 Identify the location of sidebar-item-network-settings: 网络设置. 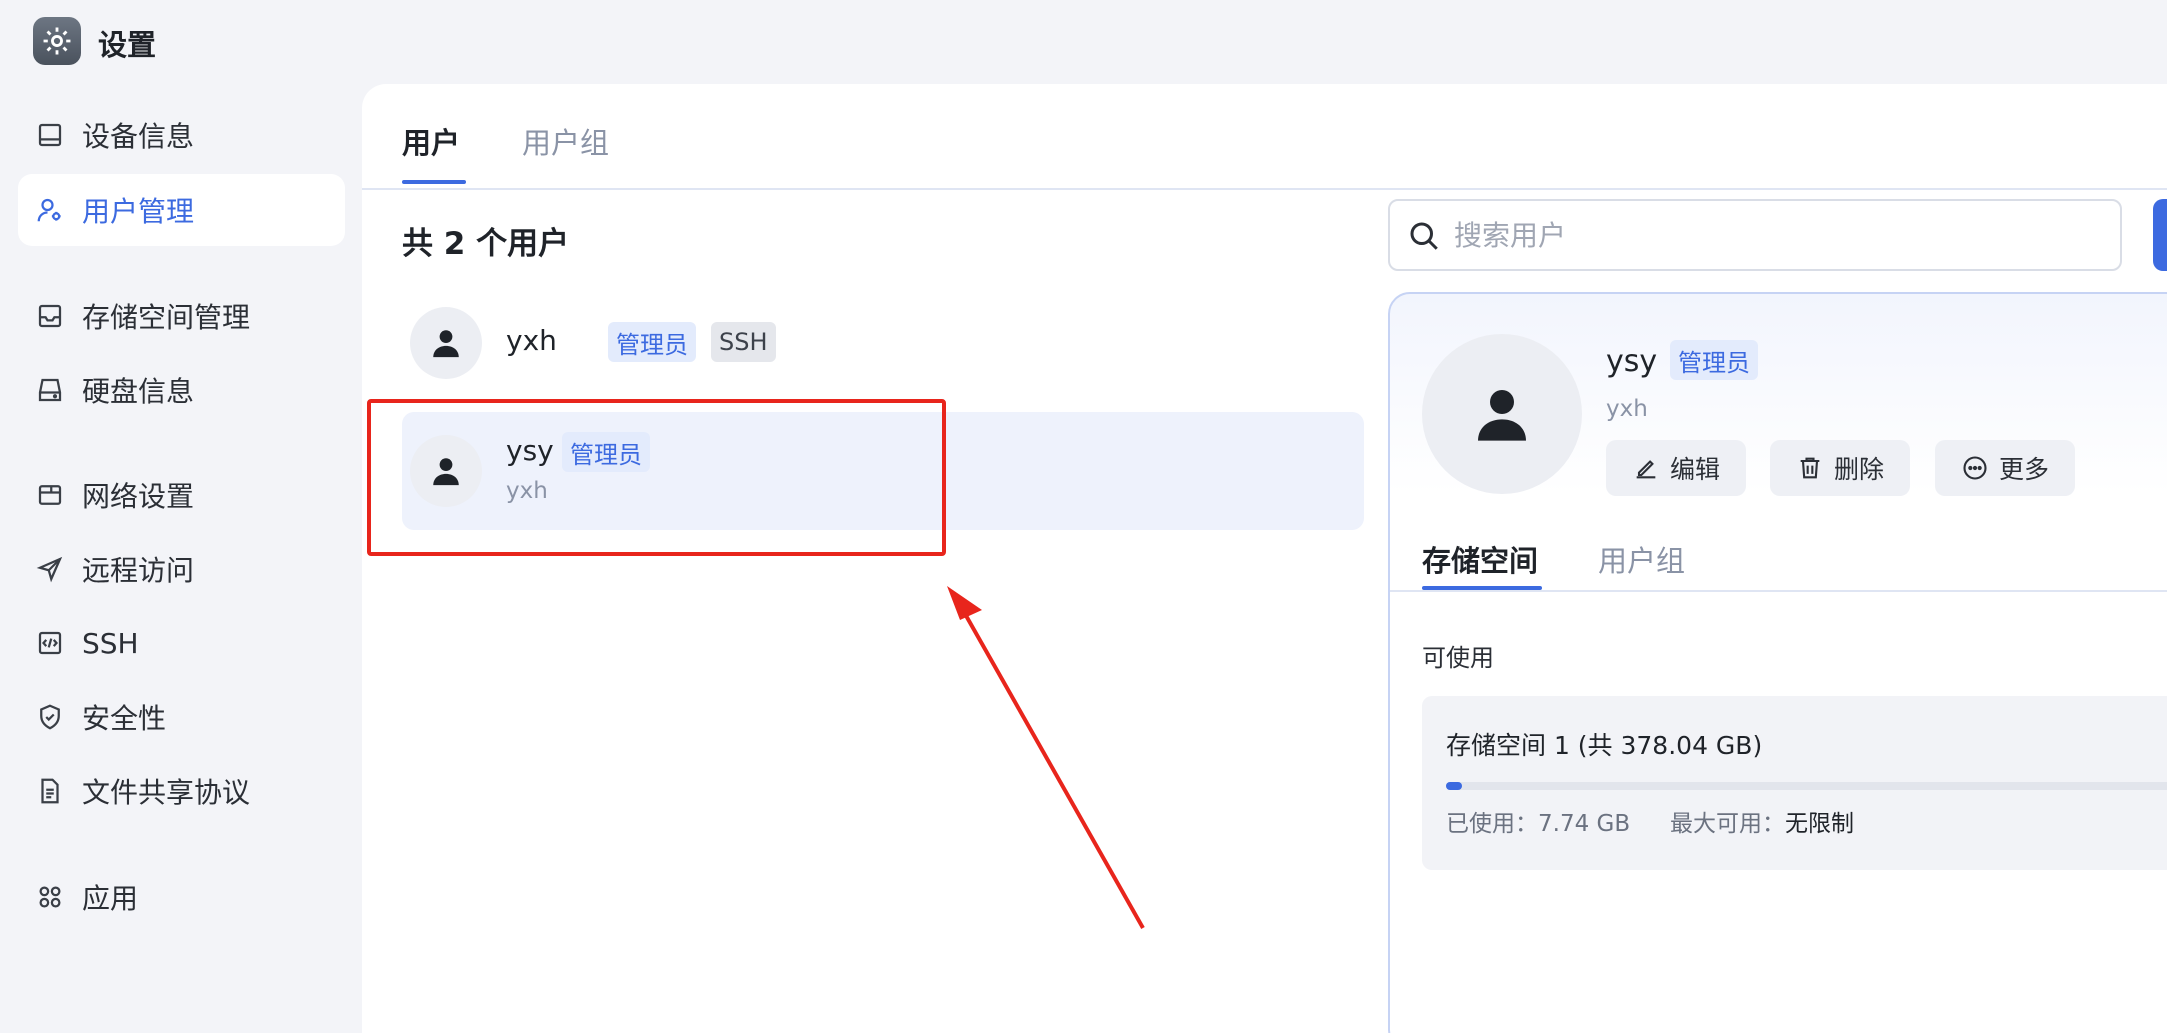
(181, 495).